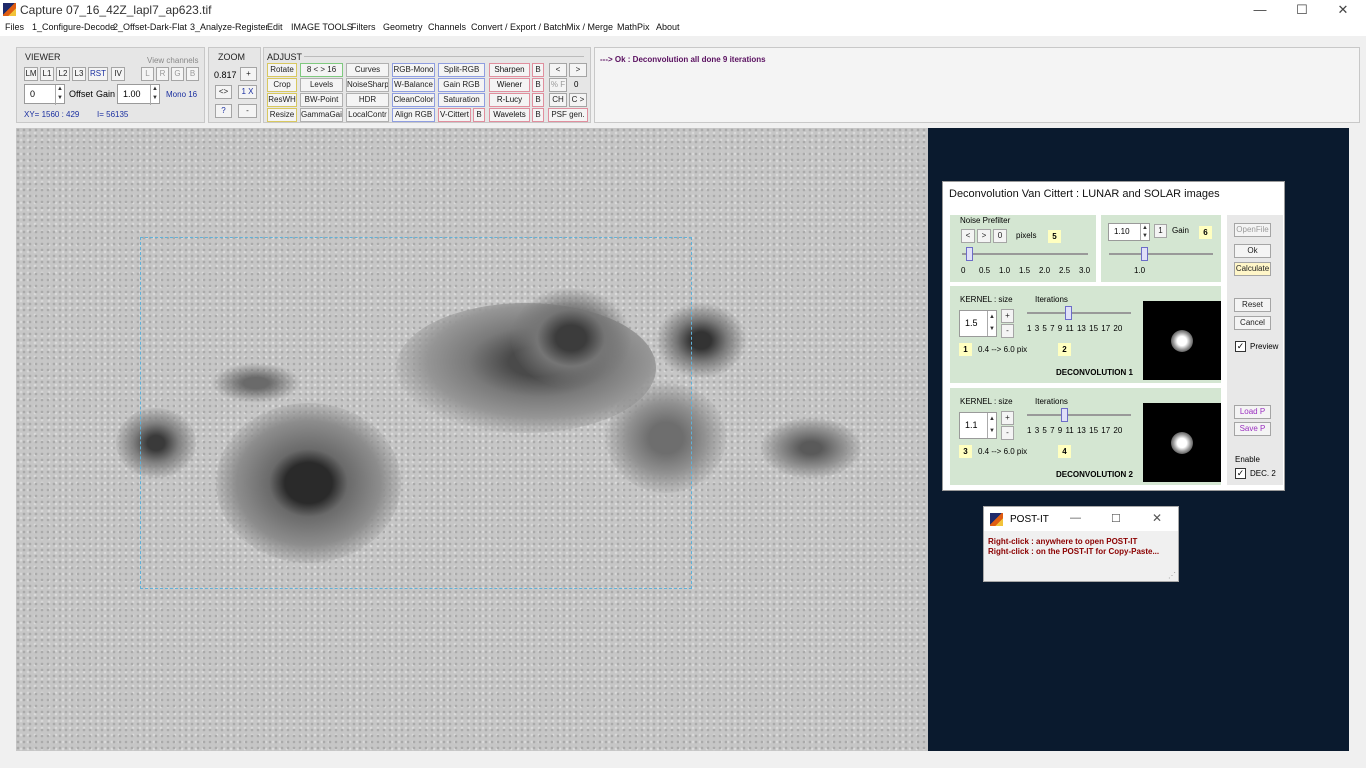 Image resolution: width=1366 pixels, height=768 pixels. What do you see at coordinates (1252, 230) in the screenshot?
I see `openfile-button: OpenFile` at bounding box center [1252, 230].